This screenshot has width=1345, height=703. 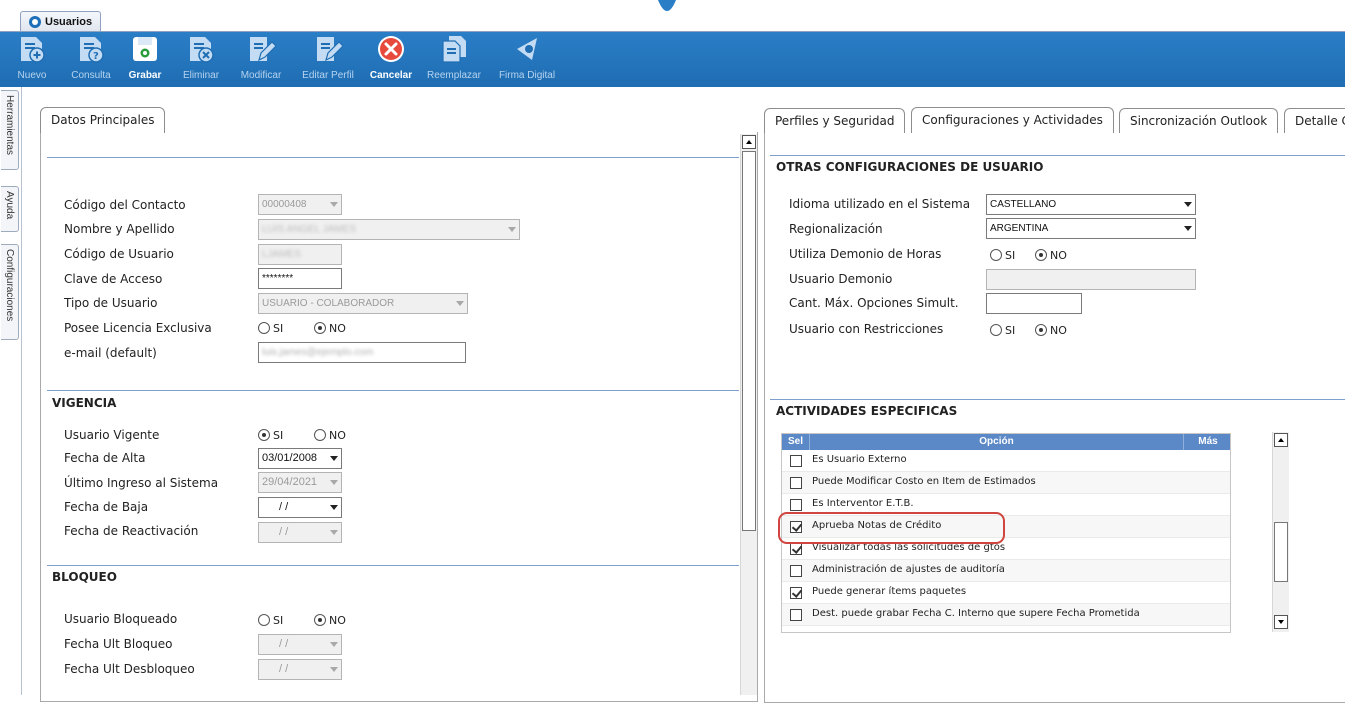 I want to click on window-tab-usuarios: Usuarios, so click(x=61, y=21).